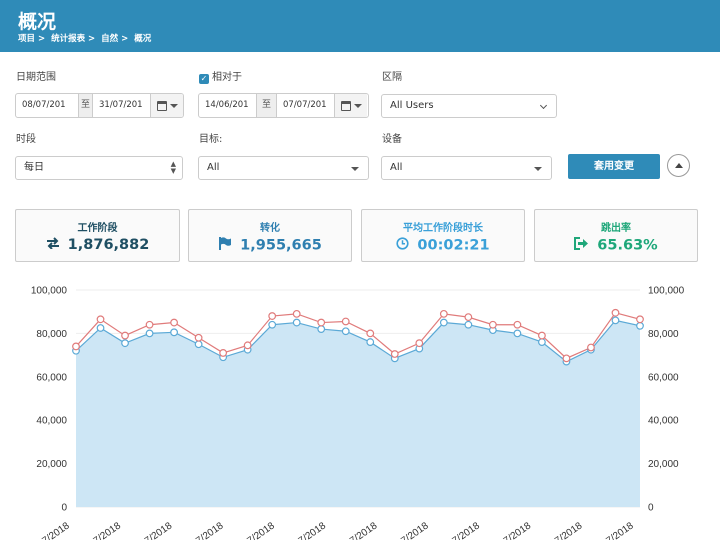 This screenshot has width=720, height=540. Describe the element at coordinates (627, 245) in the screenshot. I see `kpi-value: 65.63%` at that location.